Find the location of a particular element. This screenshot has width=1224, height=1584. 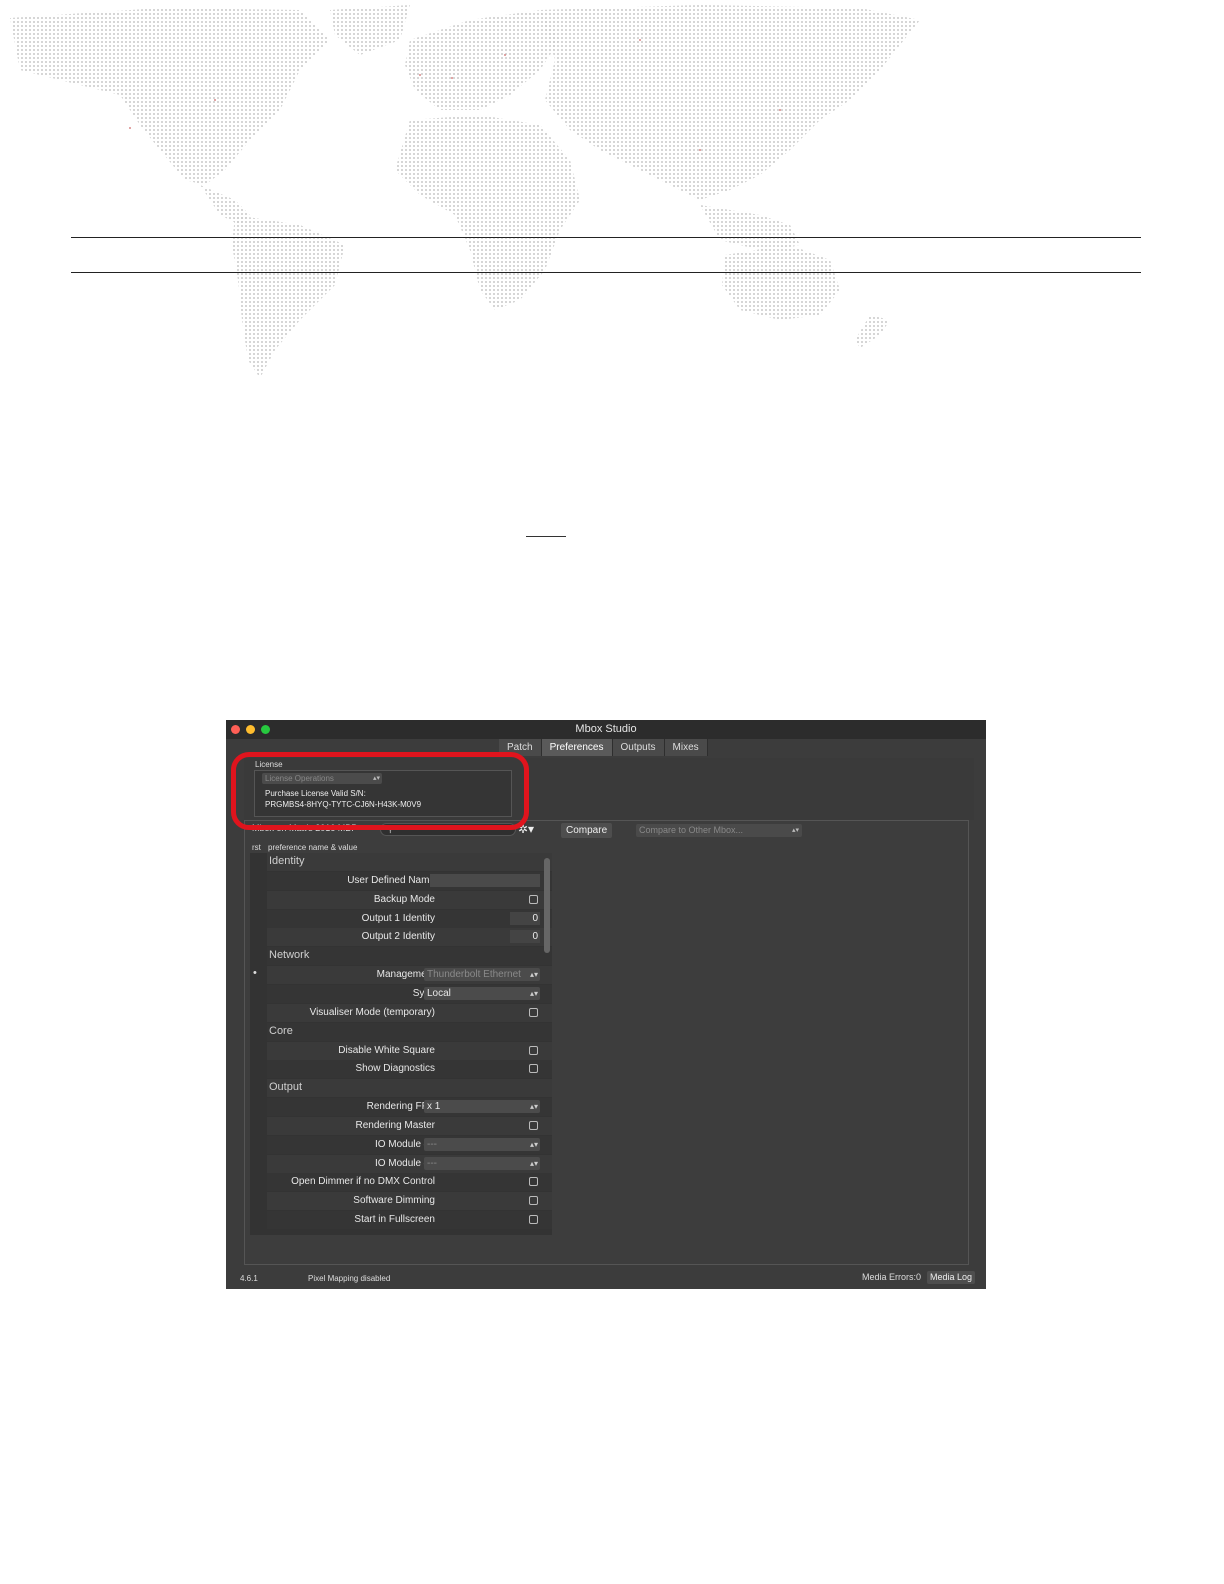

preference-label: Rendering Master is located at coordinates (395, 1125).